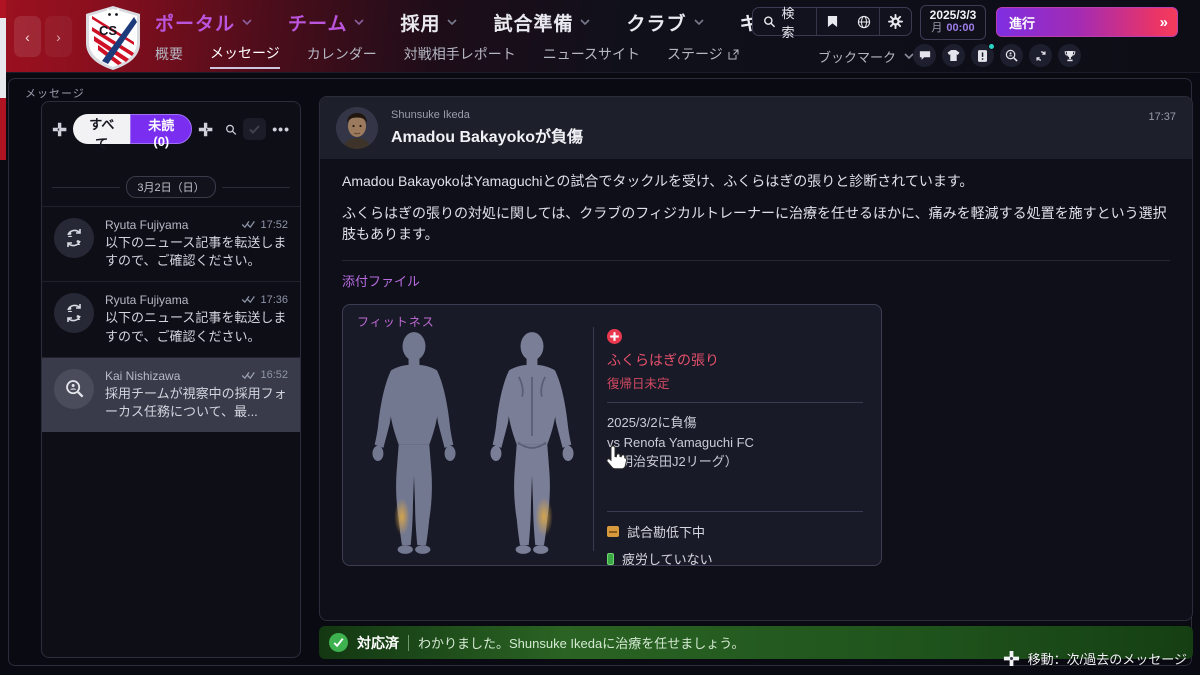 Image resolution: width=1200 pixels, height=675 pixels. What do you see at coordinates (1011, 55) in the screenshot?
I see `scouting-button` at bounding box center [1011, 55].